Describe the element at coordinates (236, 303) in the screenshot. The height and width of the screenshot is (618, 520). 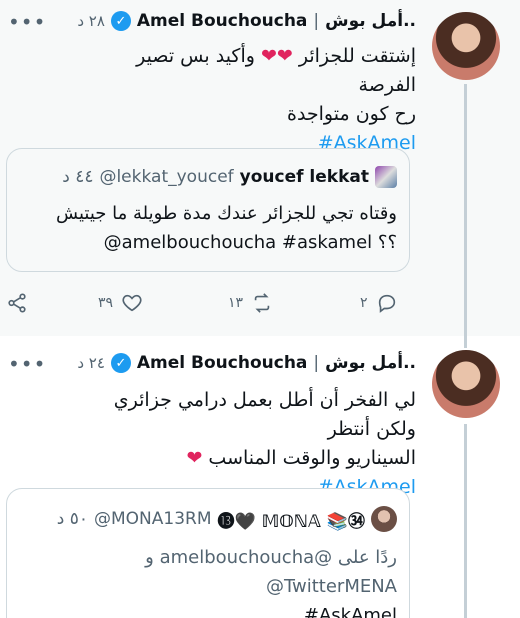
I see `retweet-count: ١٣` at that location.